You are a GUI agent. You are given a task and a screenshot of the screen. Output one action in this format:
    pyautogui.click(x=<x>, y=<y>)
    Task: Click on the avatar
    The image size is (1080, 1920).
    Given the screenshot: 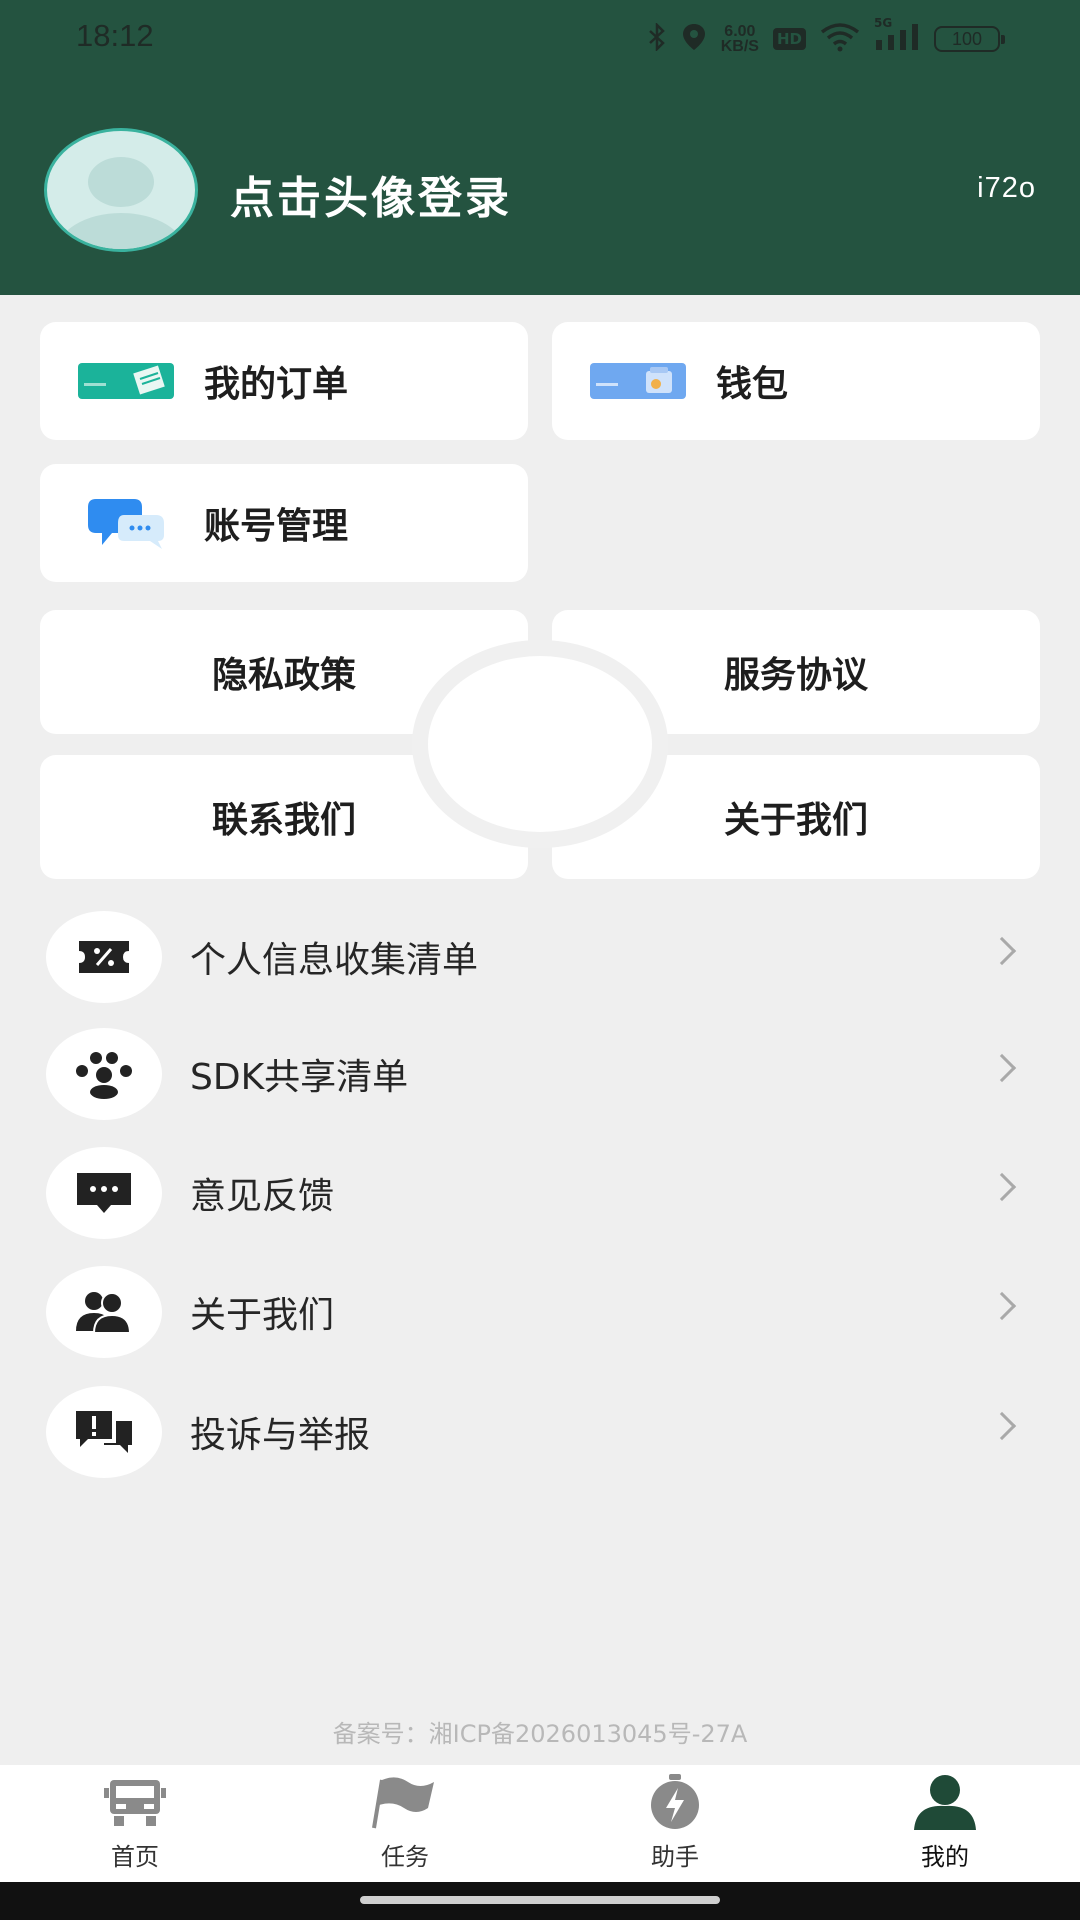 What is the action you would take?
    pyautogui.click(x=121, y=190)
    